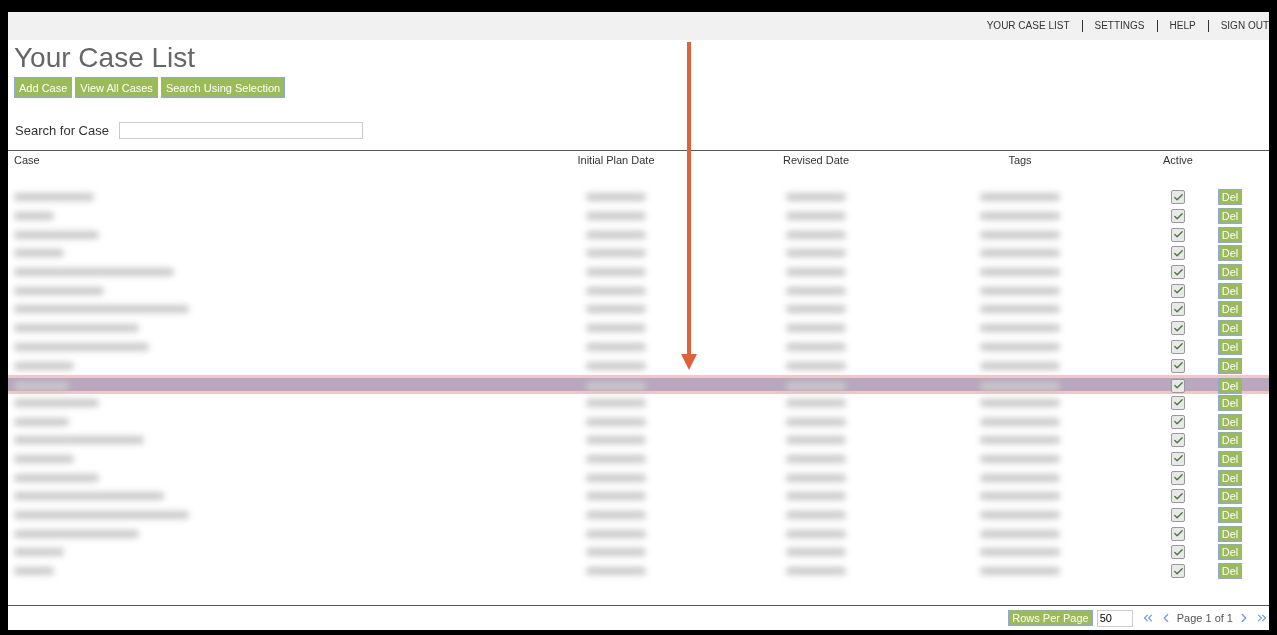  I want to click on action-button: View All Cases, so click(116, 87).